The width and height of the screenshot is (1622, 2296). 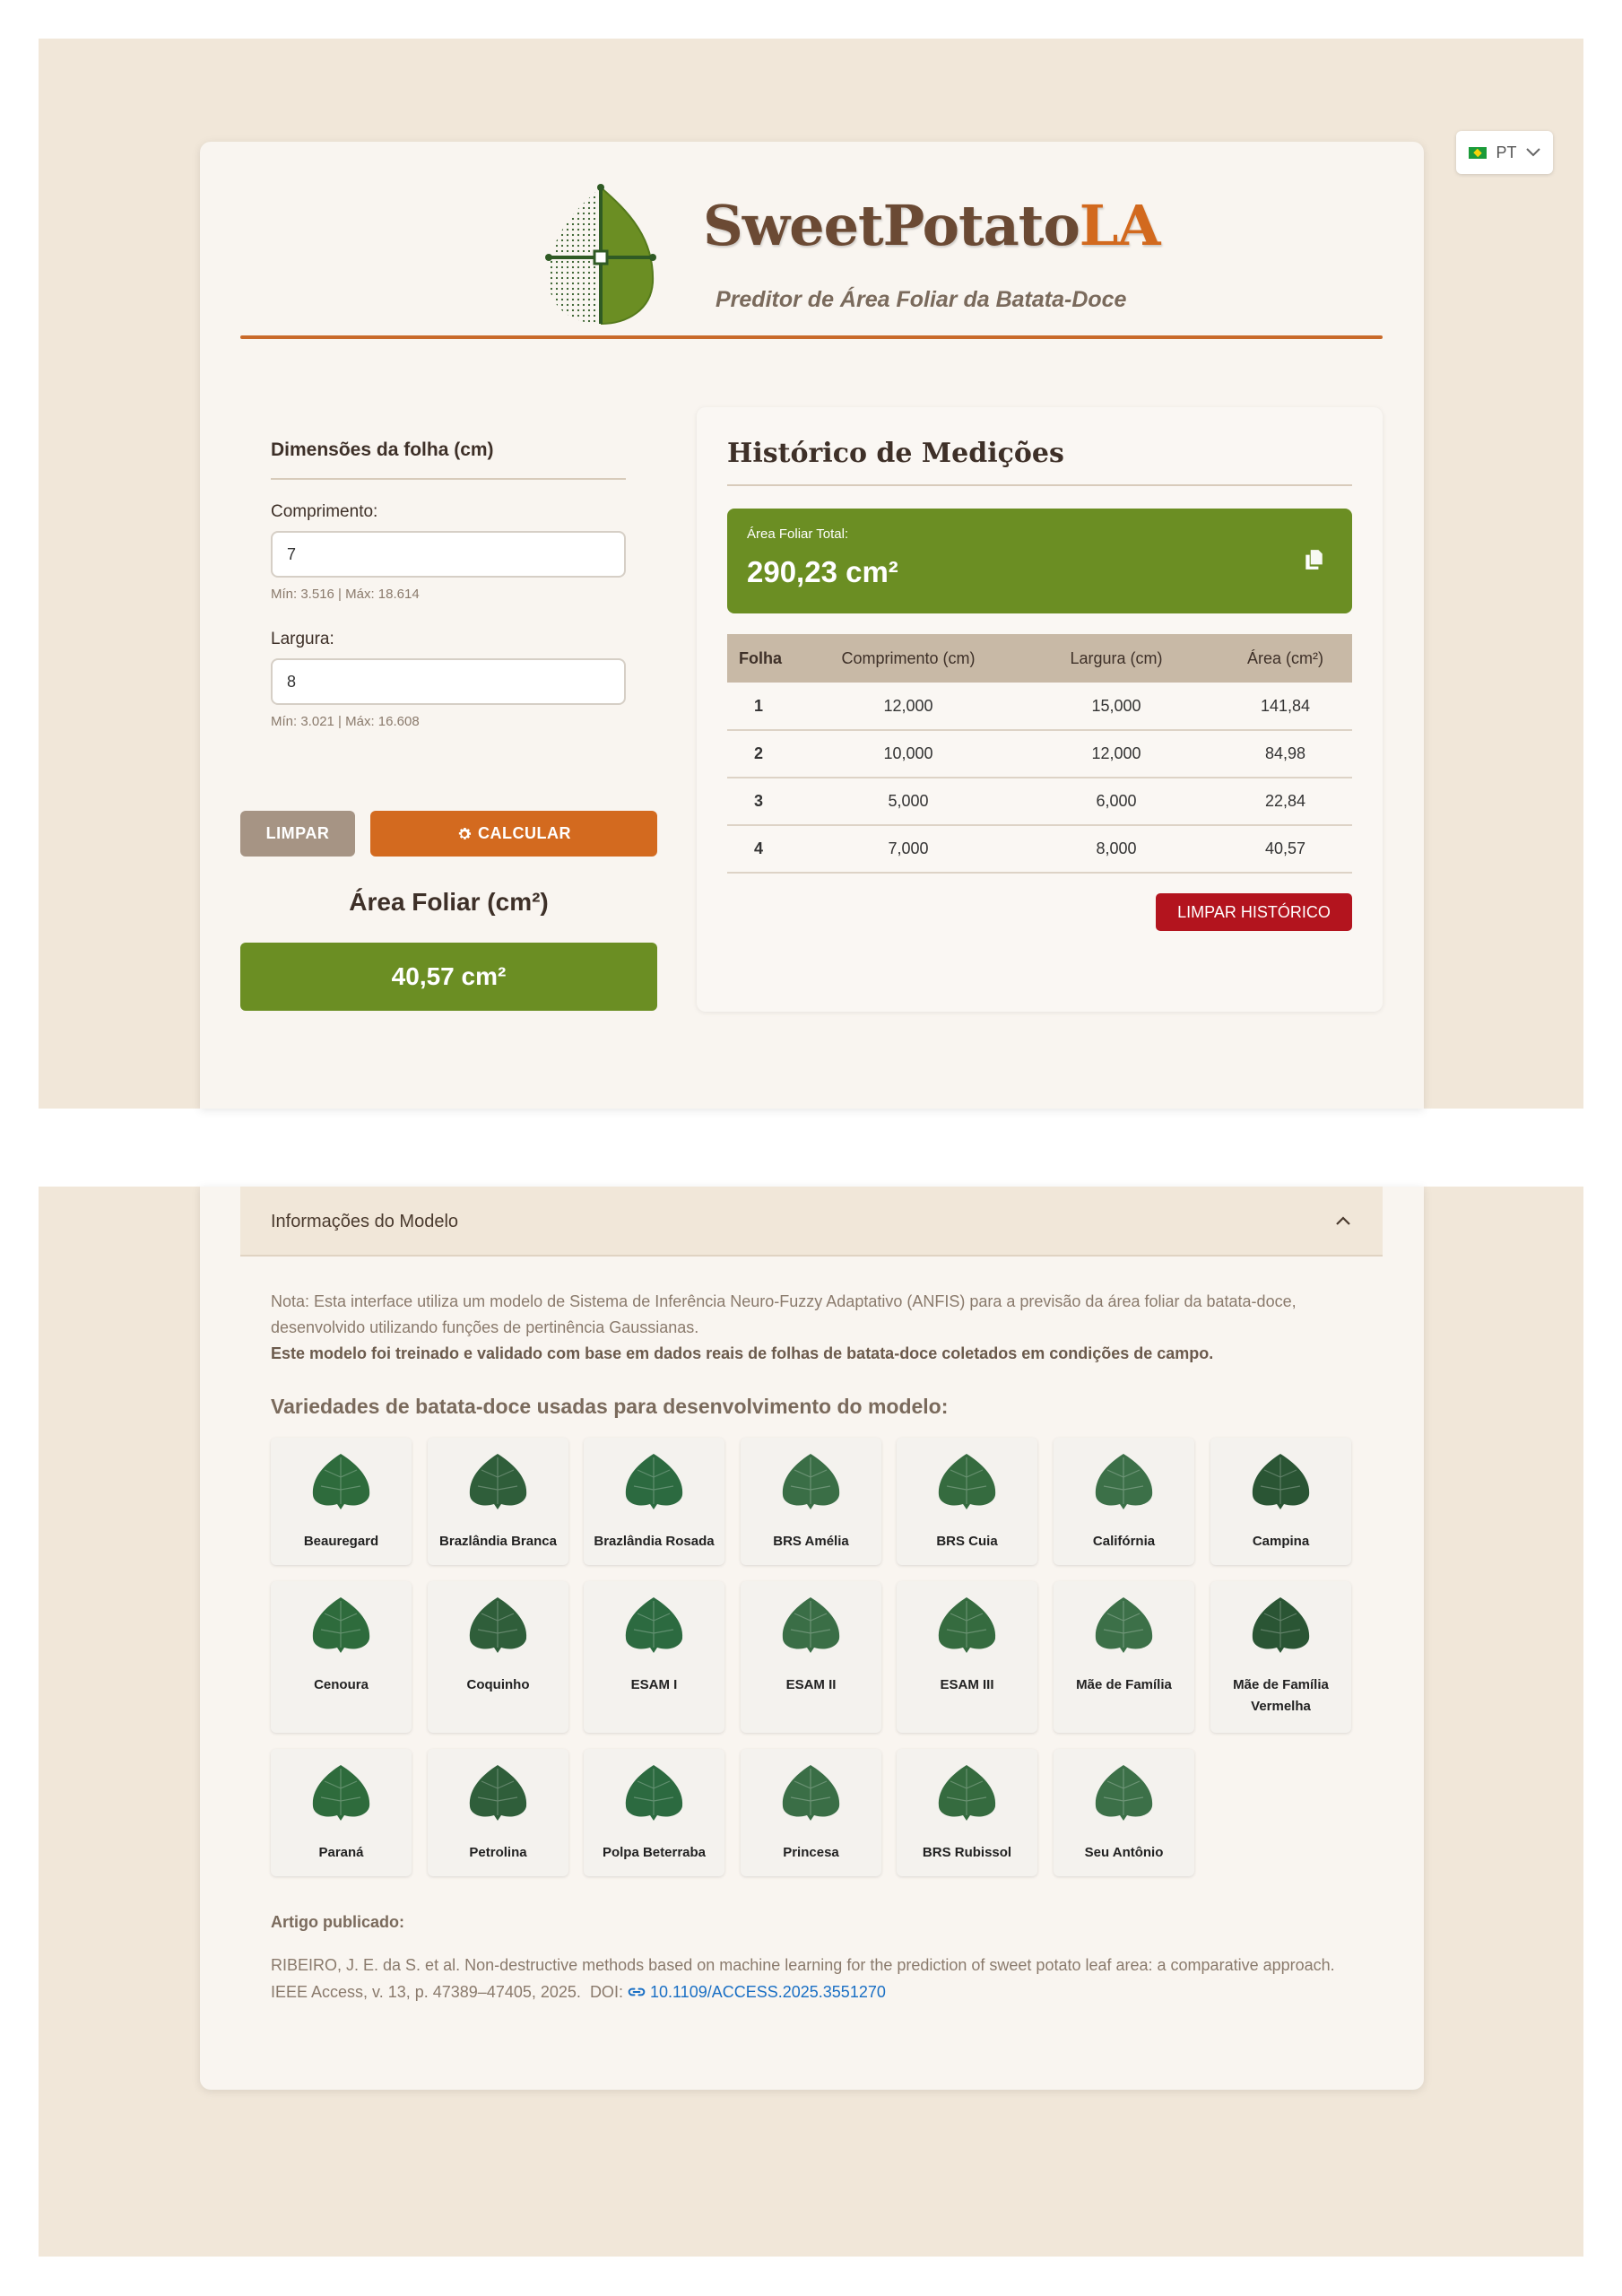 I want to click on length-hint: Mín: 3.516 | Máx: 18.614, so click(x=345, y=594).